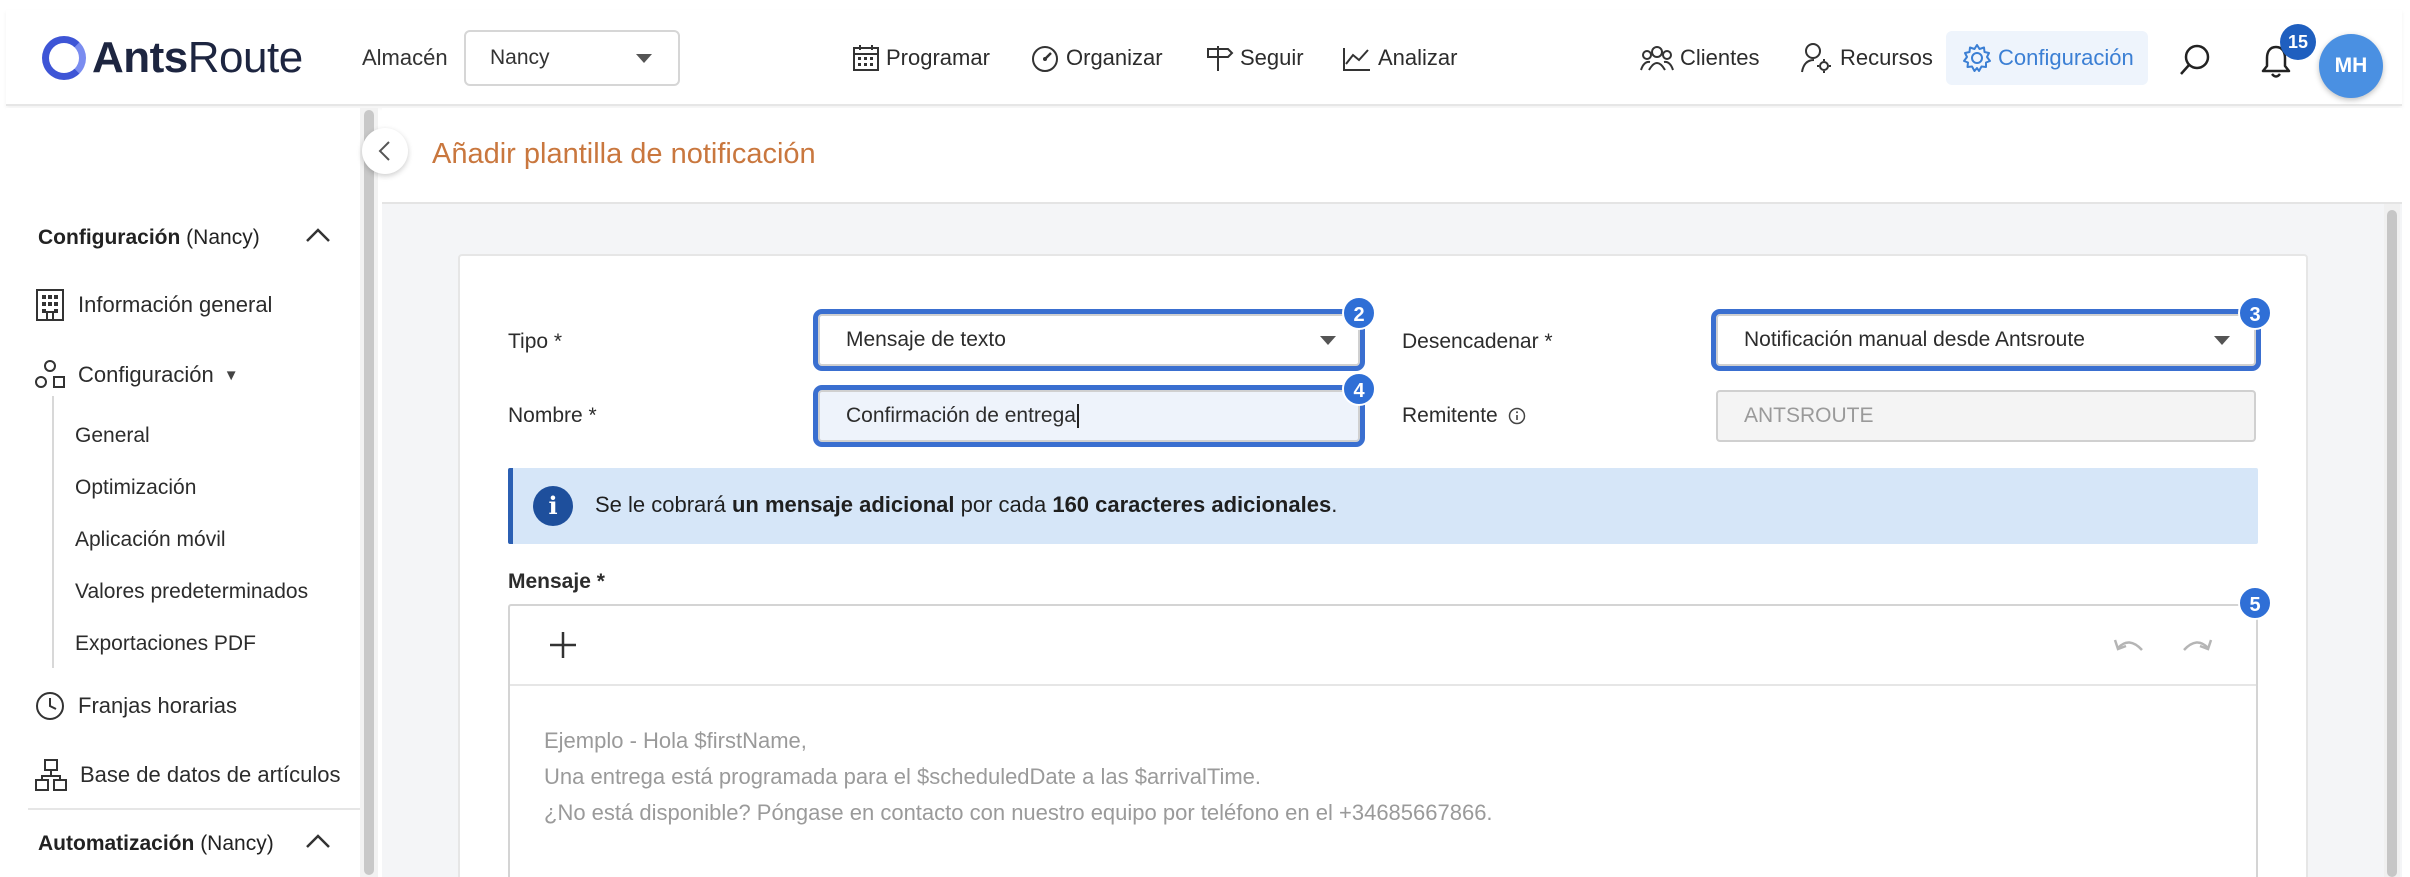 Image resolution: width=2410 pixels, height=877 pixels. What do you see at coordinates (2197, 646) in the screenshot?
I see `redo-icon` at bounding box center [2197, 646].